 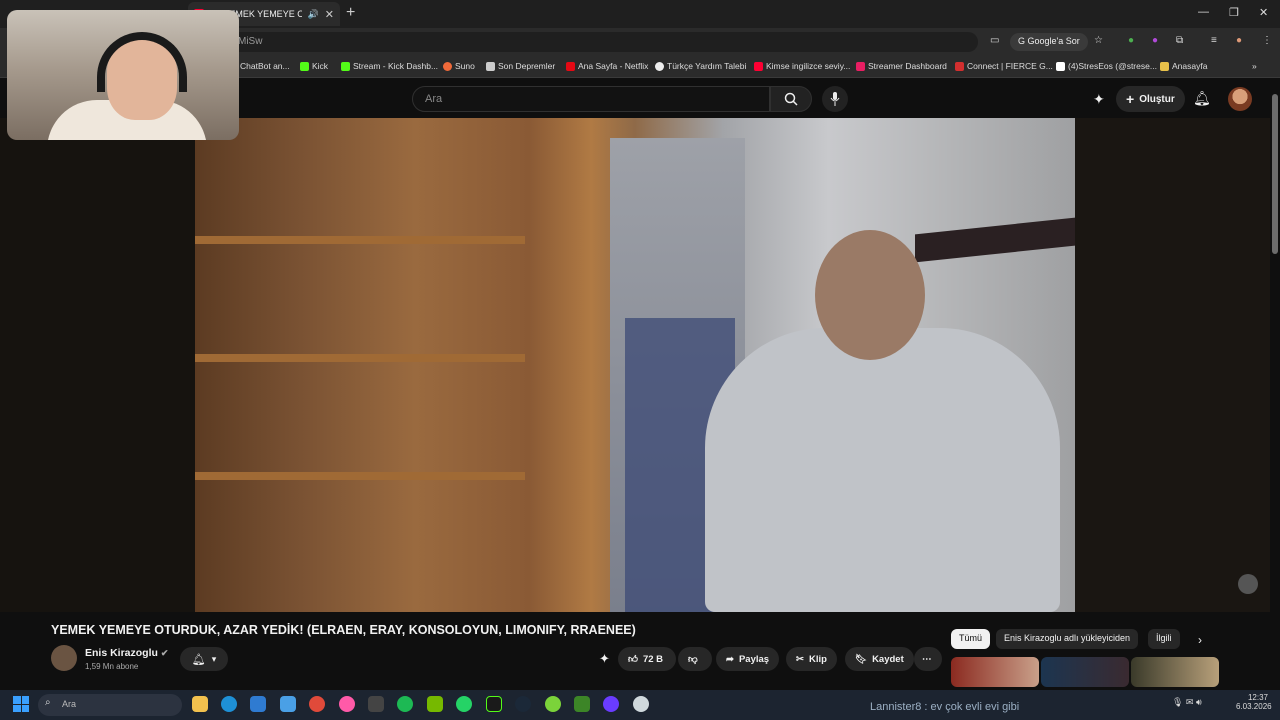 What do you see at coordinates (329, 14) in the screenshot?
I see `close-tab-icon: ✕` at bounding box center [329, 14].